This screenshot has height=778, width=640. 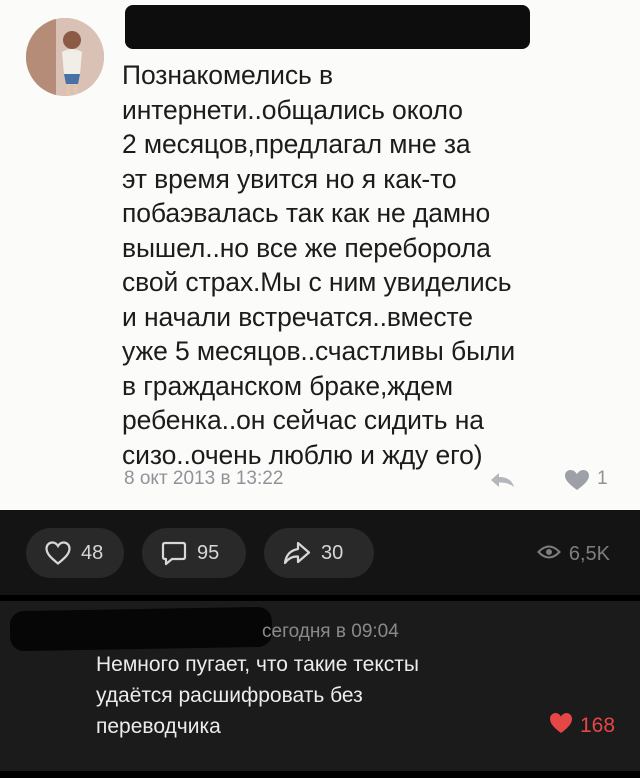 What do you see at coordinates (327, 27) in the screenshot?
I see `redacted-author-name` at bounding box center [327, 27].